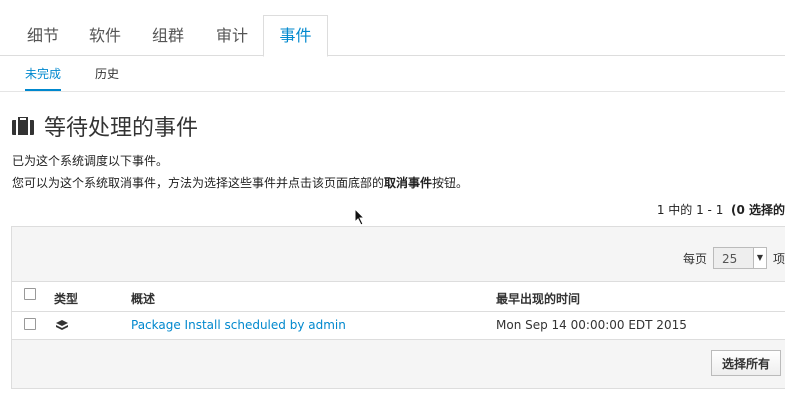 This screenshot has height=401, width=785. What do you see at coordinates (591, 325) in the screenshot?
I see `event-time: Mon Sep 14 00:00:00 EDT 2015` at bounding box center [591, 325].